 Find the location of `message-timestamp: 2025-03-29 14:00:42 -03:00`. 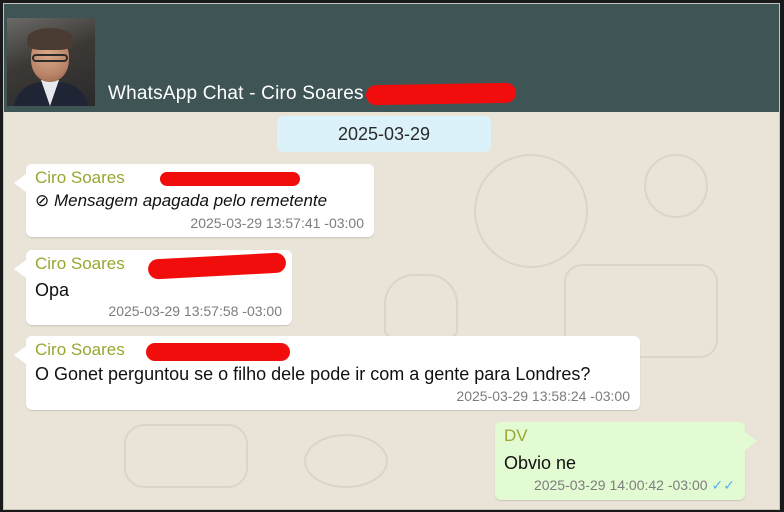

message-timestamp: 2025-03-29 14:00:42 -03:00 is located at coordinates (620, 485).